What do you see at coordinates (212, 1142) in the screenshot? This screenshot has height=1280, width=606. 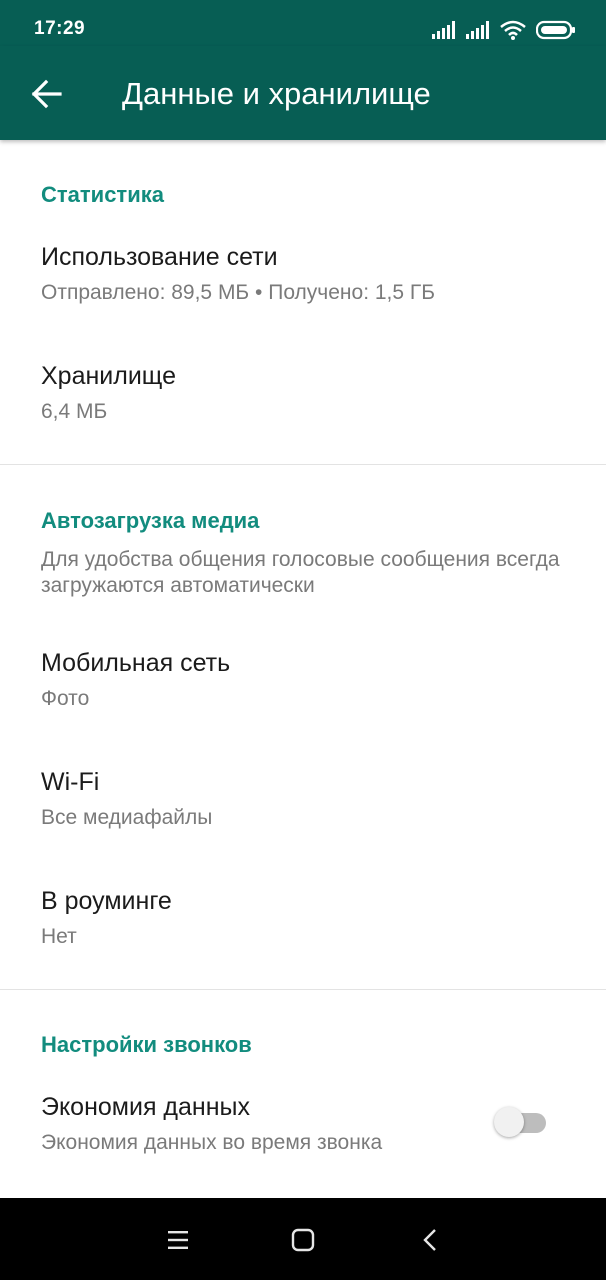 I see `data-saver-subtitle: Экономия данных во время звонка` at bounding box center [212, 1142].